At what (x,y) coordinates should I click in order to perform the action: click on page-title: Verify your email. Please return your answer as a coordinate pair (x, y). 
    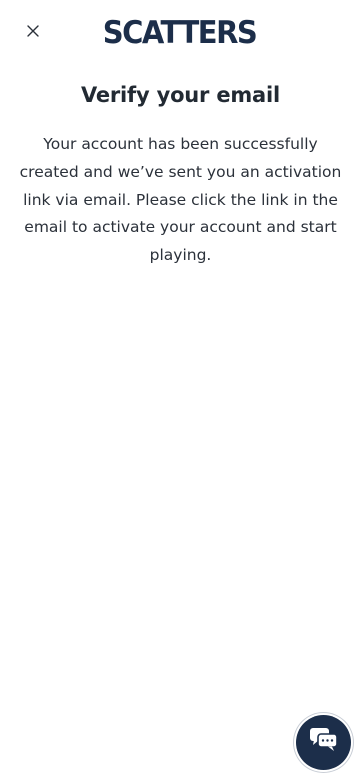
    Looking at the image, I should click on (180, 95).